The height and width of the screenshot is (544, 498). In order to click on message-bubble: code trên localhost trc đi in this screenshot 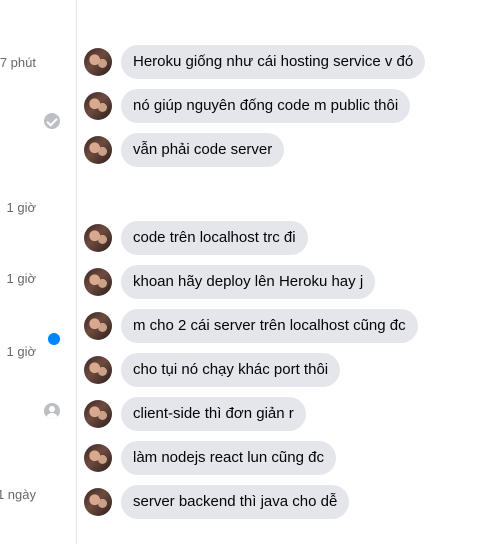, I will do `click(214, 238)`.